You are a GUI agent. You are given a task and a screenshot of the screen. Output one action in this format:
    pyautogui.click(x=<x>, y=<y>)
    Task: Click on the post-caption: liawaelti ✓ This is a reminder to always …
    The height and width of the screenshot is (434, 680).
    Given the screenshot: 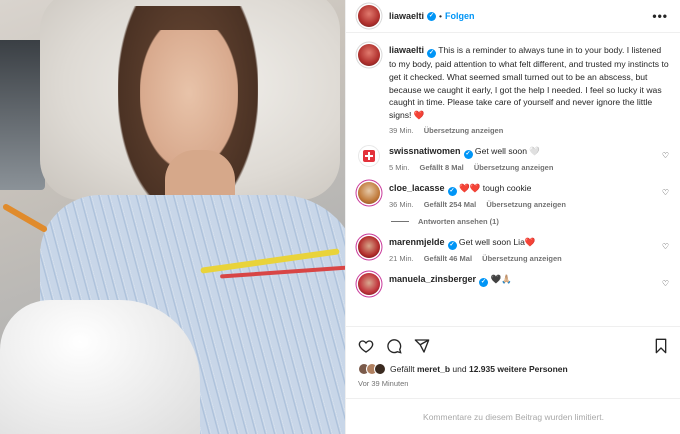 What is the action you would take?
    pyautogui.click(x=513, y=89)
    